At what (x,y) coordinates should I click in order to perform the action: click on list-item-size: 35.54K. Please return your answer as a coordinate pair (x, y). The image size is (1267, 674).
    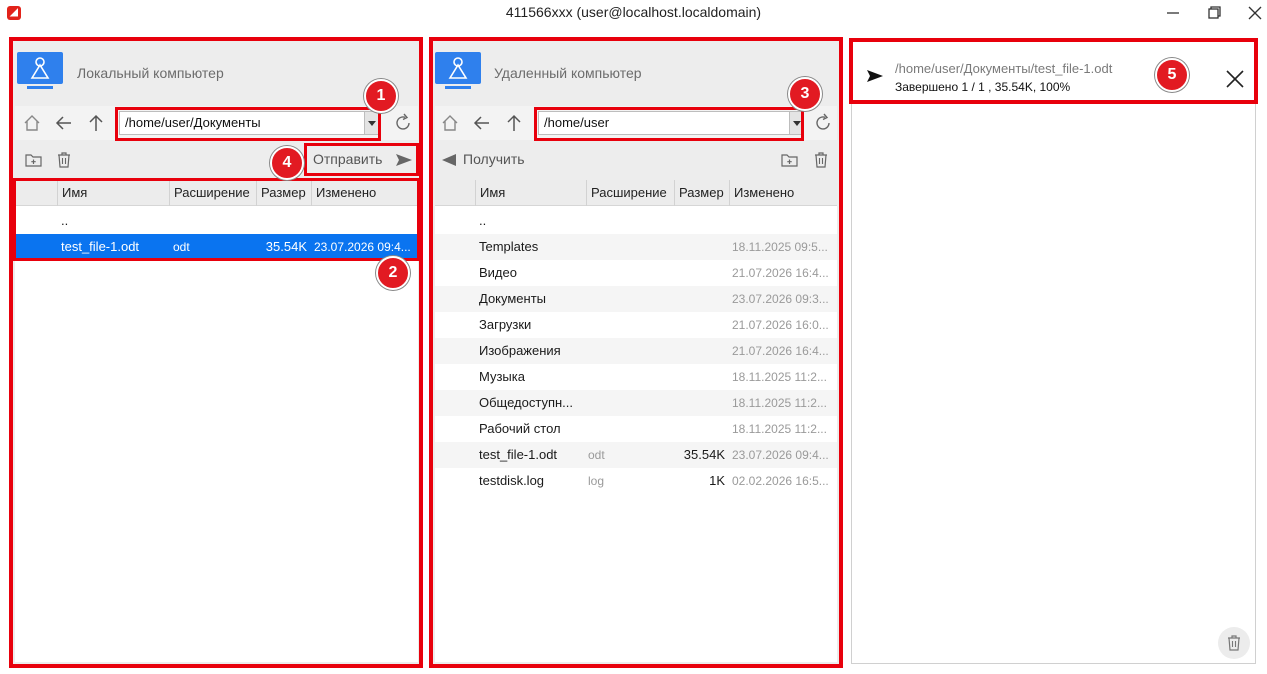
    Looking at the image, I should click on (704, 454).